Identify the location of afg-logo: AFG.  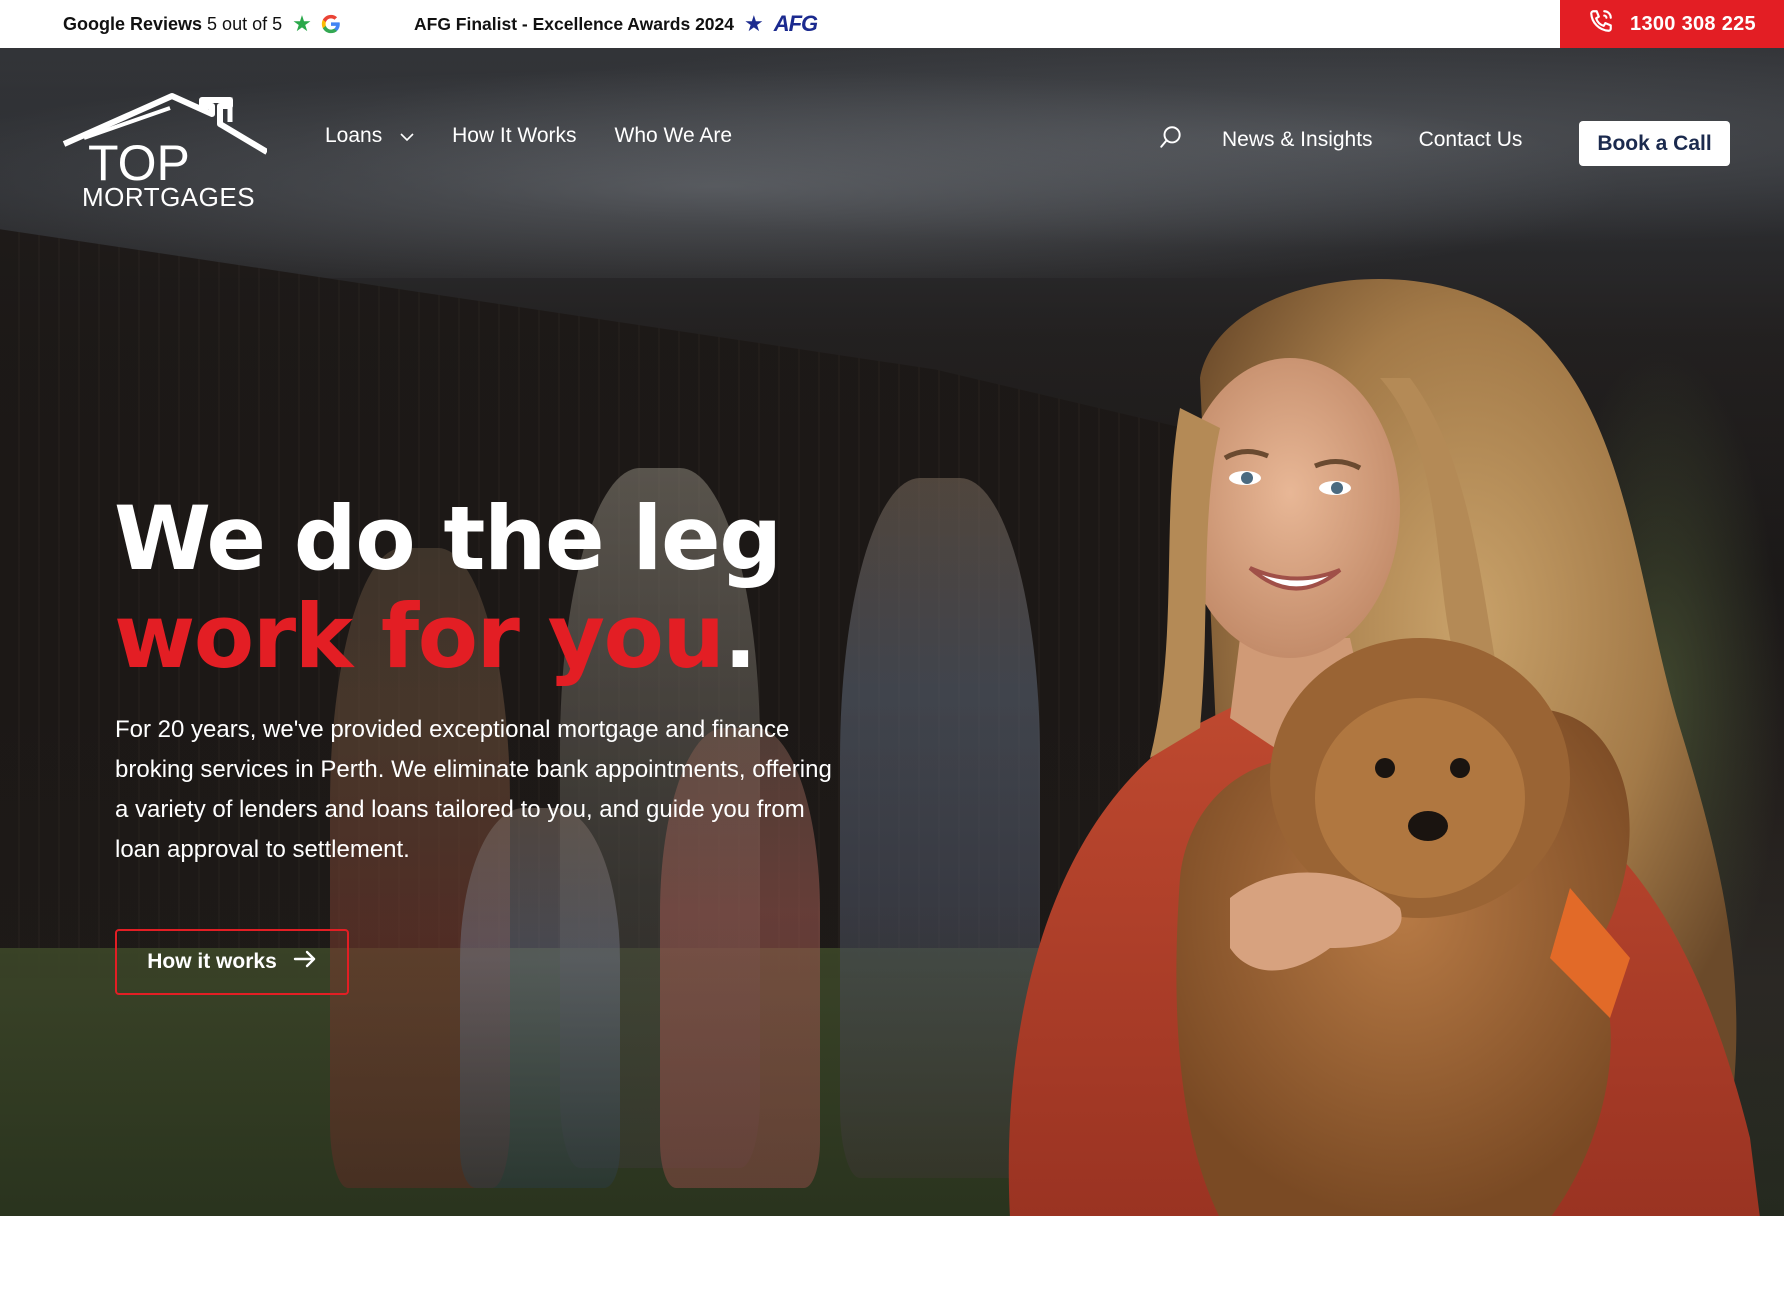
(795, 23).